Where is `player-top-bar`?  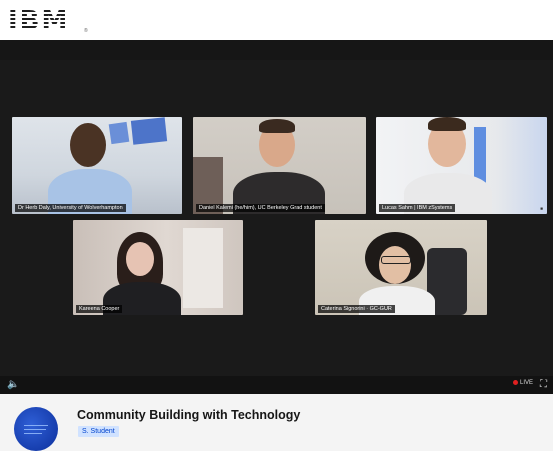 player-top-bar is located at coordinates (276, 50).